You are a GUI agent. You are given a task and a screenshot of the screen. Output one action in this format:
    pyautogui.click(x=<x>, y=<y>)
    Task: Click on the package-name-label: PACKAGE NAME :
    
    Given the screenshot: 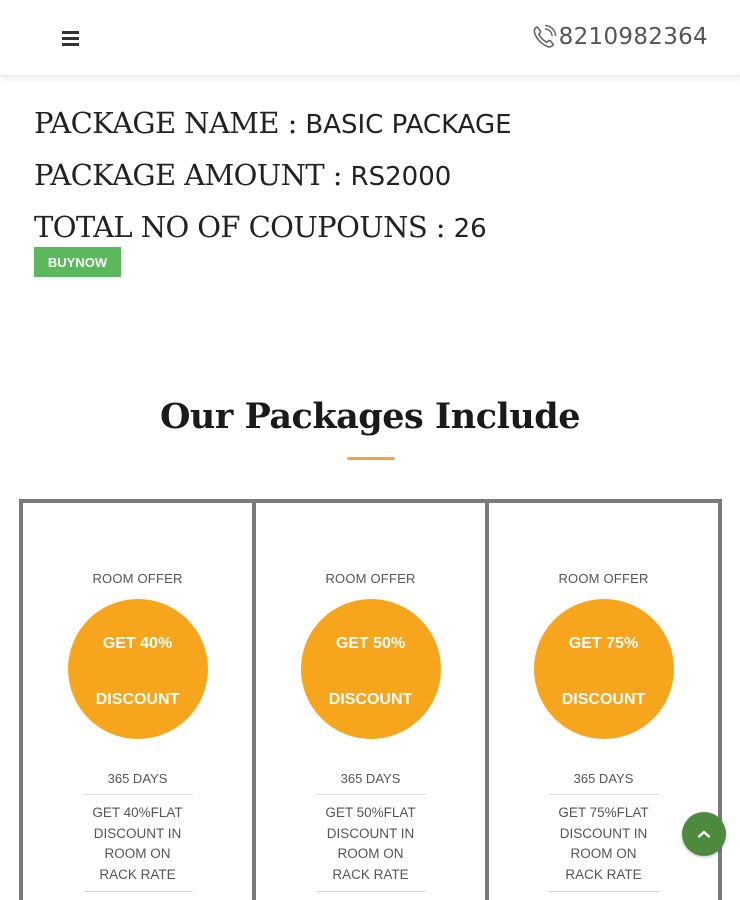 What is the action you would take?
    pyautogui.click(x=170, y=123)
    